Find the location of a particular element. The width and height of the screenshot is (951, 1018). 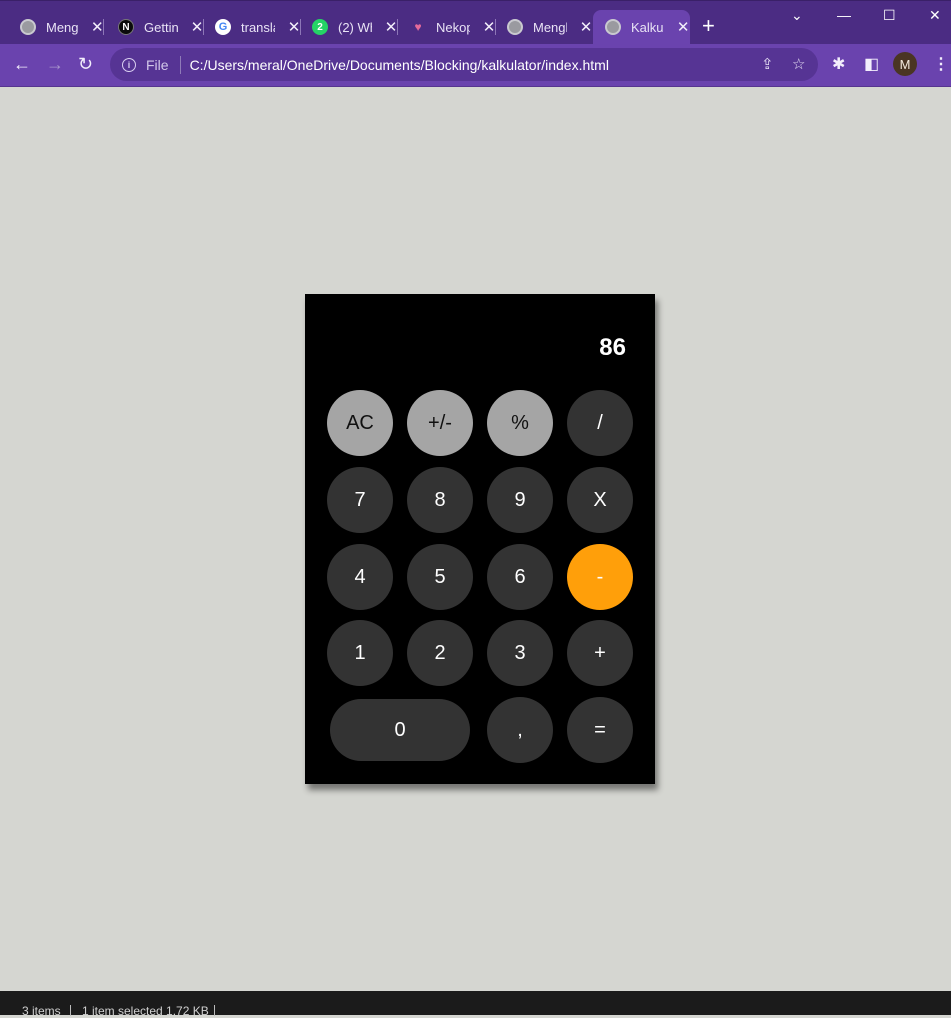

tab-title: transla is located at coordinates (258, 27).